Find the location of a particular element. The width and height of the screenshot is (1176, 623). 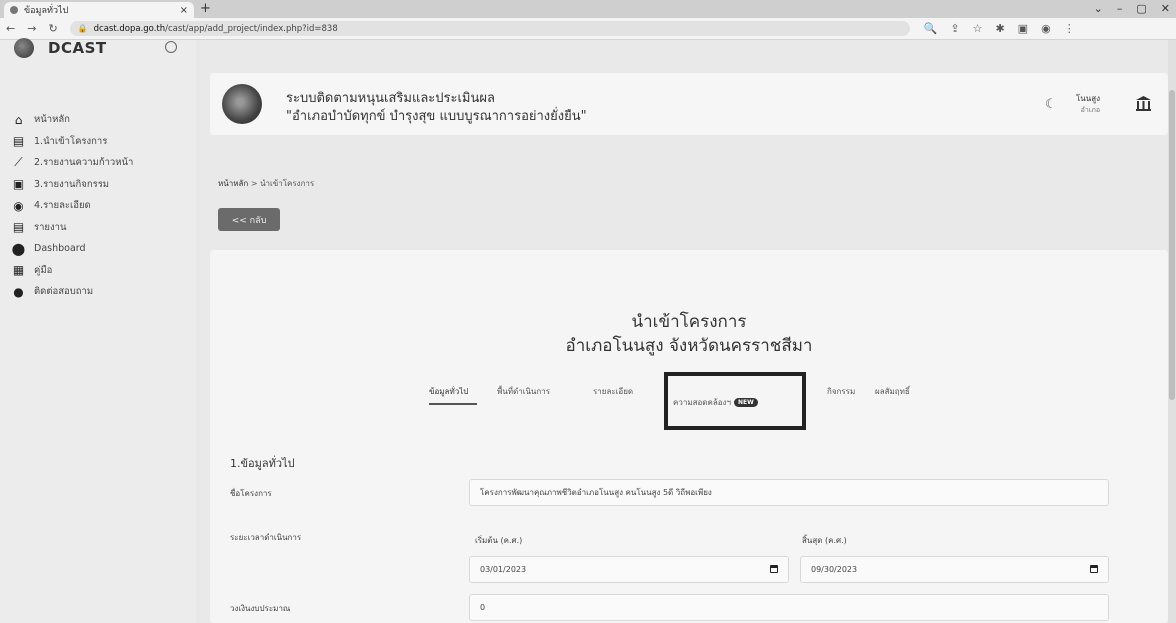

active-tab-underline is located at coordinates (453, 404).